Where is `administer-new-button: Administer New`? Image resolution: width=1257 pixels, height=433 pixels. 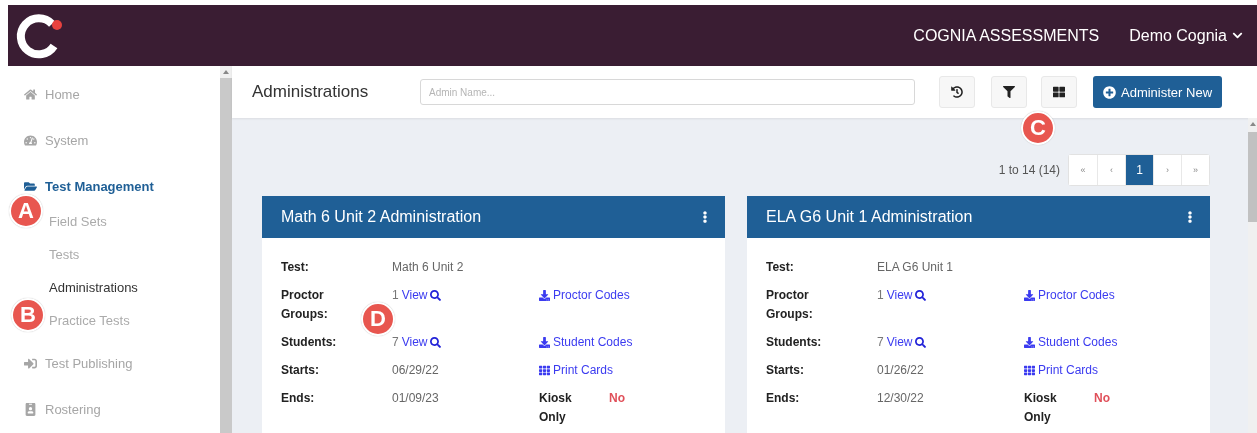 administer-new-button: Administer New is located at coordinates (1158, 92).